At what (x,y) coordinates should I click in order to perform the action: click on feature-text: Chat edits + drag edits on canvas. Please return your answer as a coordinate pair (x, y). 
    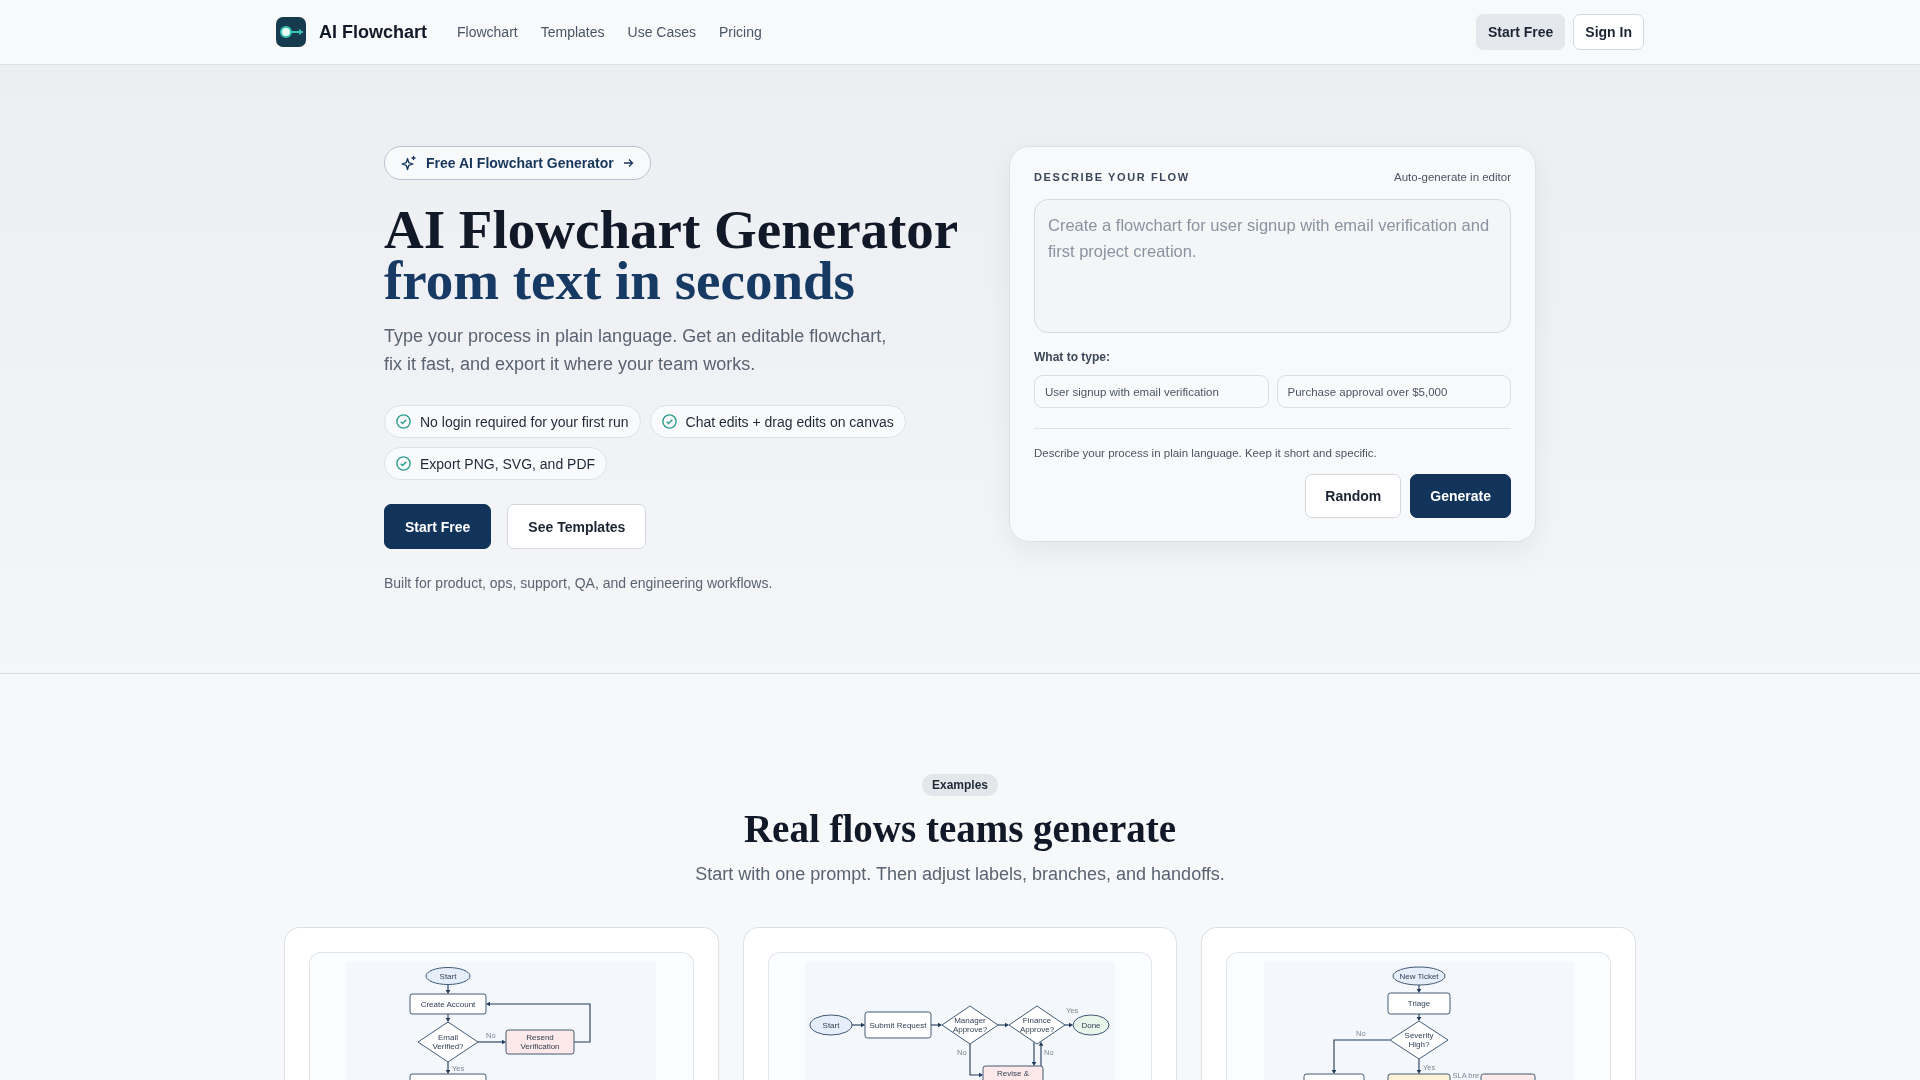
    Looking at the image, I should click on (789, 421).